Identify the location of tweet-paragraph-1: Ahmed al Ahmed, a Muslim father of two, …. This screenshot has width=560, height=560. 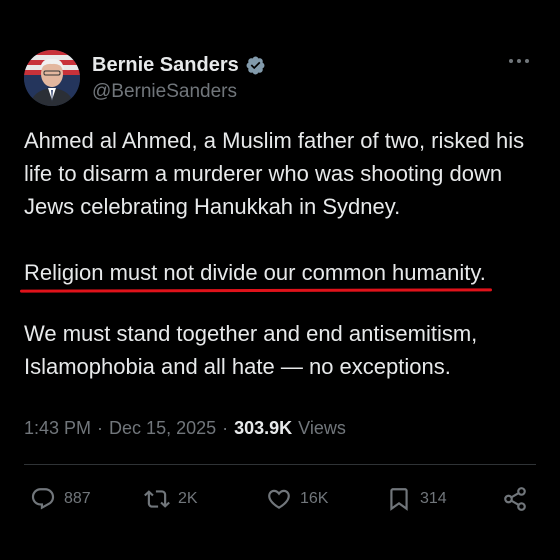
(274, 173).